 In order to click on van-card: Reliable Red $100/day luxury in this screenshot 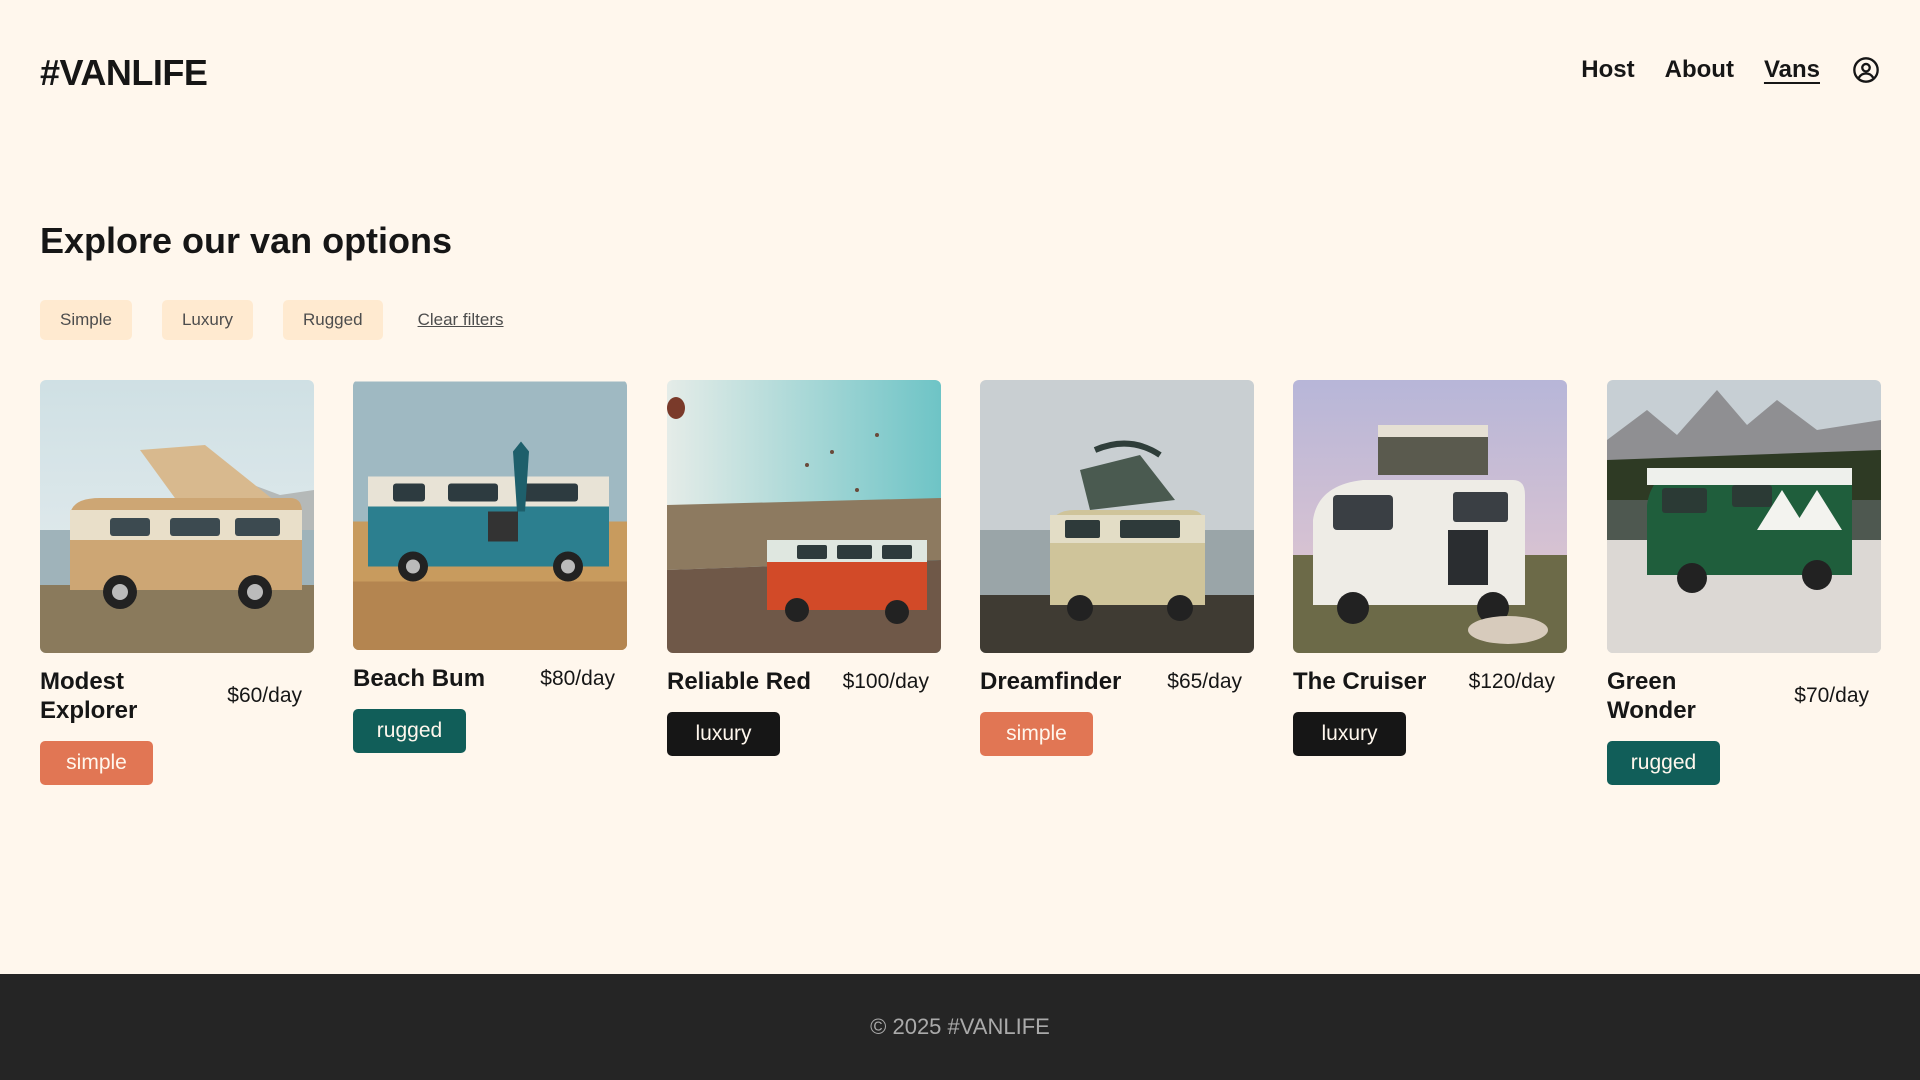, I will do `click(804, 568)`.